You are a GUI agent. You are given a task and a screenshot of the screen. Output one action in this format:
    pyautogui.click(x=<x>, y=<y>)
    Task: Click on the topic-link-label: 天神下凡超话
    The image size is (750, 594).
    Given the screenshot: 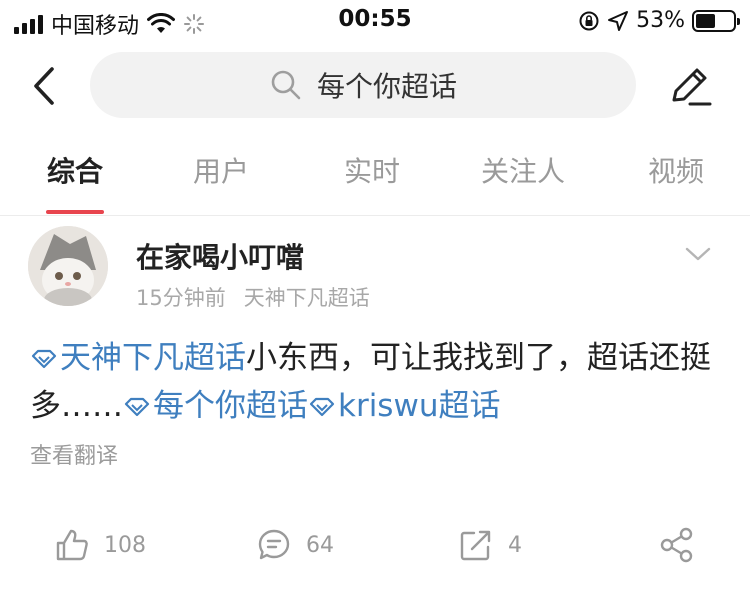 What is the action you would take?
    pyautogui.click(x=153, y=358)
    